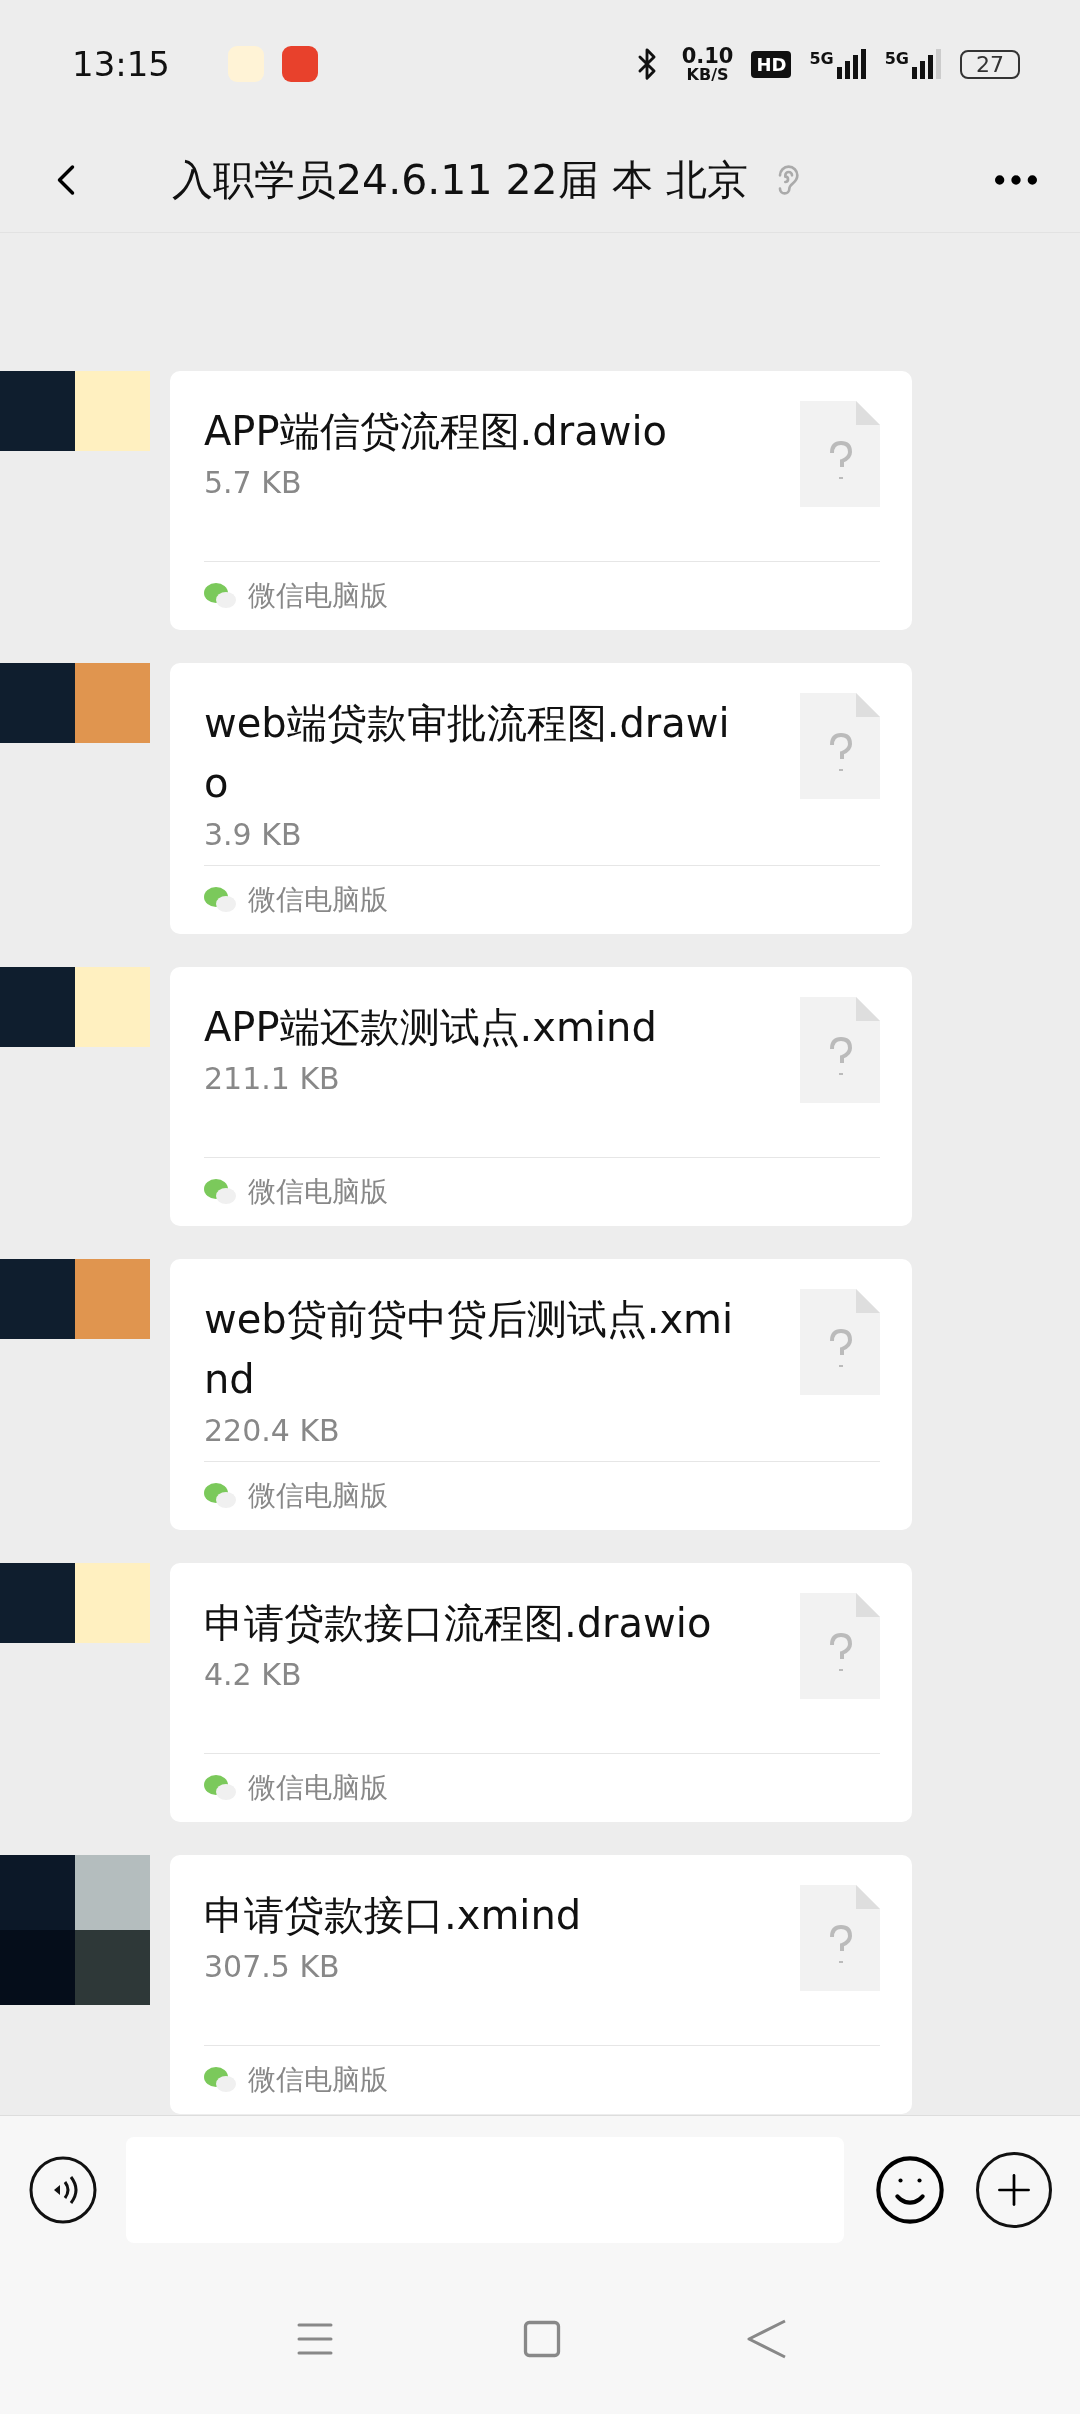  Describe the element at coordinates (458, 1623) in the screenshot. I see `file-name: 申请贷款接口流程图.drawio` at that location.